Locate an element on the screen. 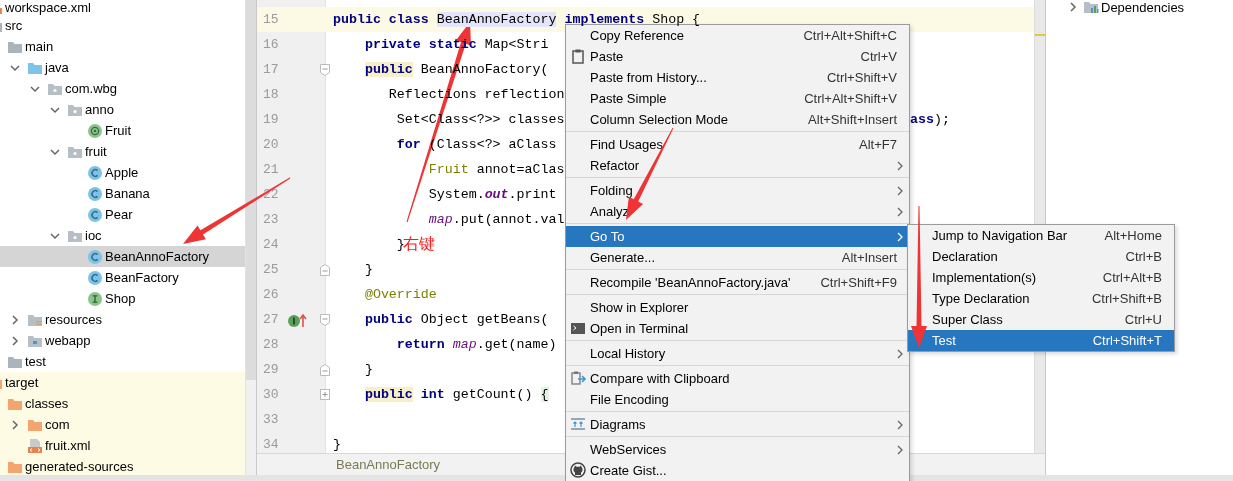 The width and height of the screenshot is (1233, 481). shortcut-text: Ctrl+Shift+B is located at coordinates (1126, 298).